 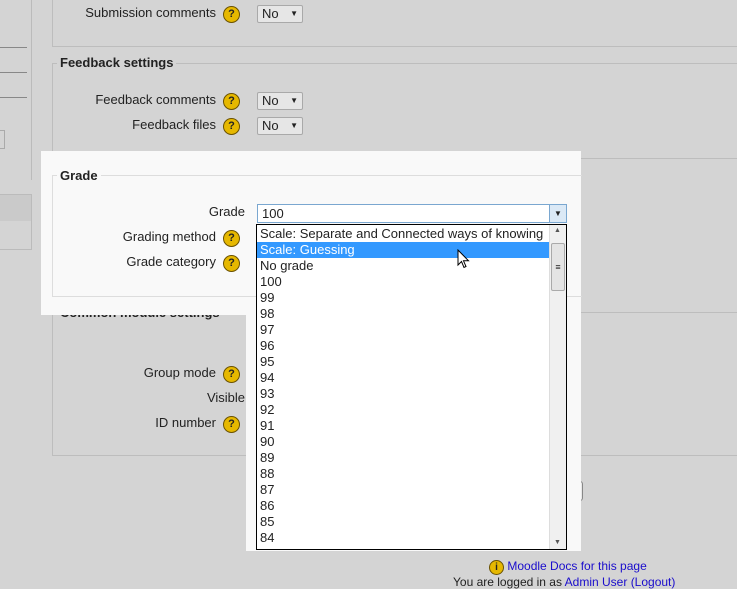 What do you see at coordinates (179, 372) in the screenshot?
I see `group-mode-label: Group mode` at bounding box center [179, 372].